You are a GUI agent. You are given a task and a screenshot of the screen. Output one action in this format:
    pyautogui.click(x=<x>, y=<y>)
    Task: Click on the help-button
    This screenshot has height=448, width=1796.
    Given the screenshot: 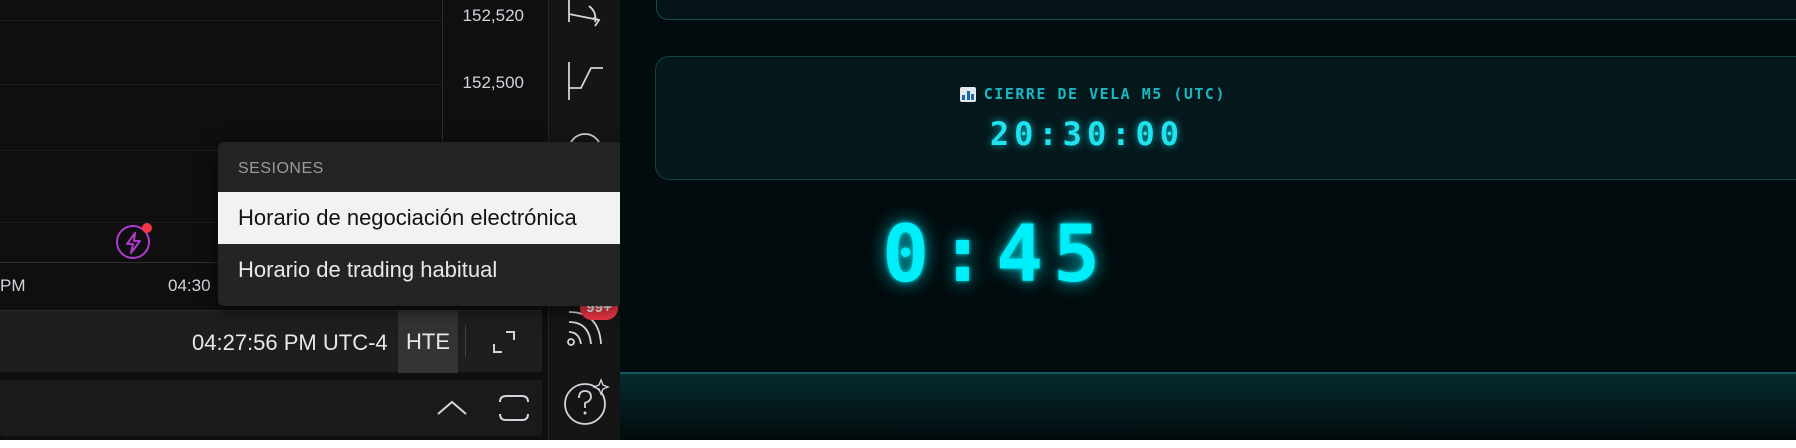 What is the action you would take?
    pyautogui.click(x=586, y=403)
    